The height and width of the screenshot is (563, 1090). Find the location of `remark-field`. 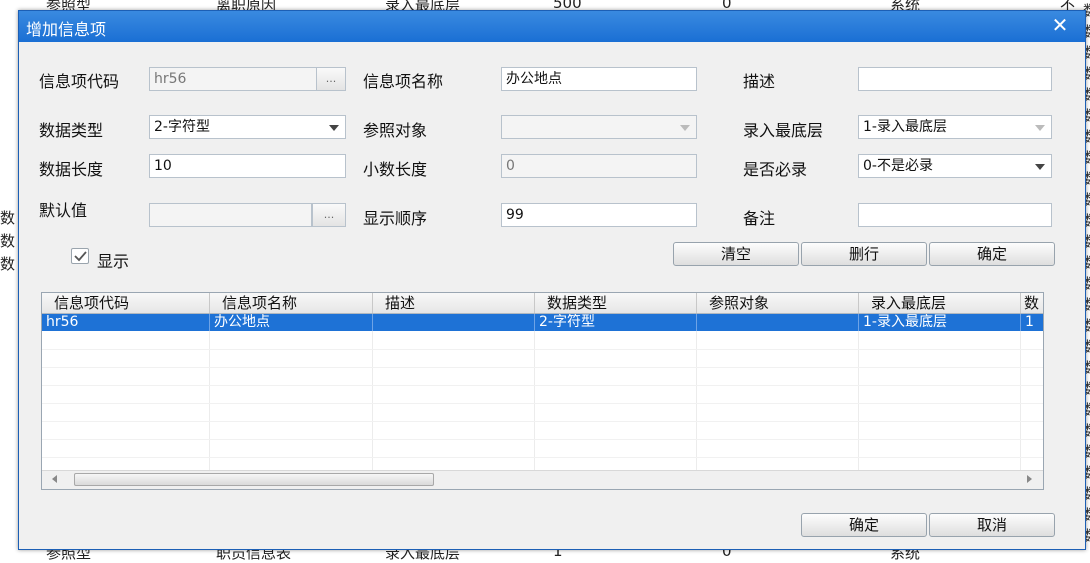

remark-field is located at coordinates (955, 215).